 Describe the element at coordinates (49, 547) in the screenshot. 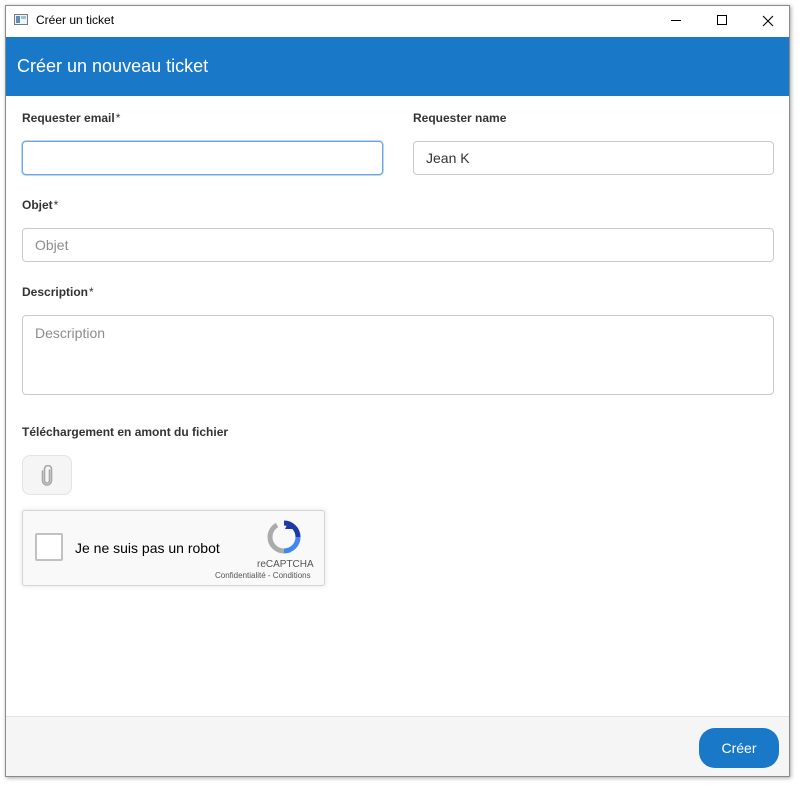

I see `recaptcha-checkbox` at that location.